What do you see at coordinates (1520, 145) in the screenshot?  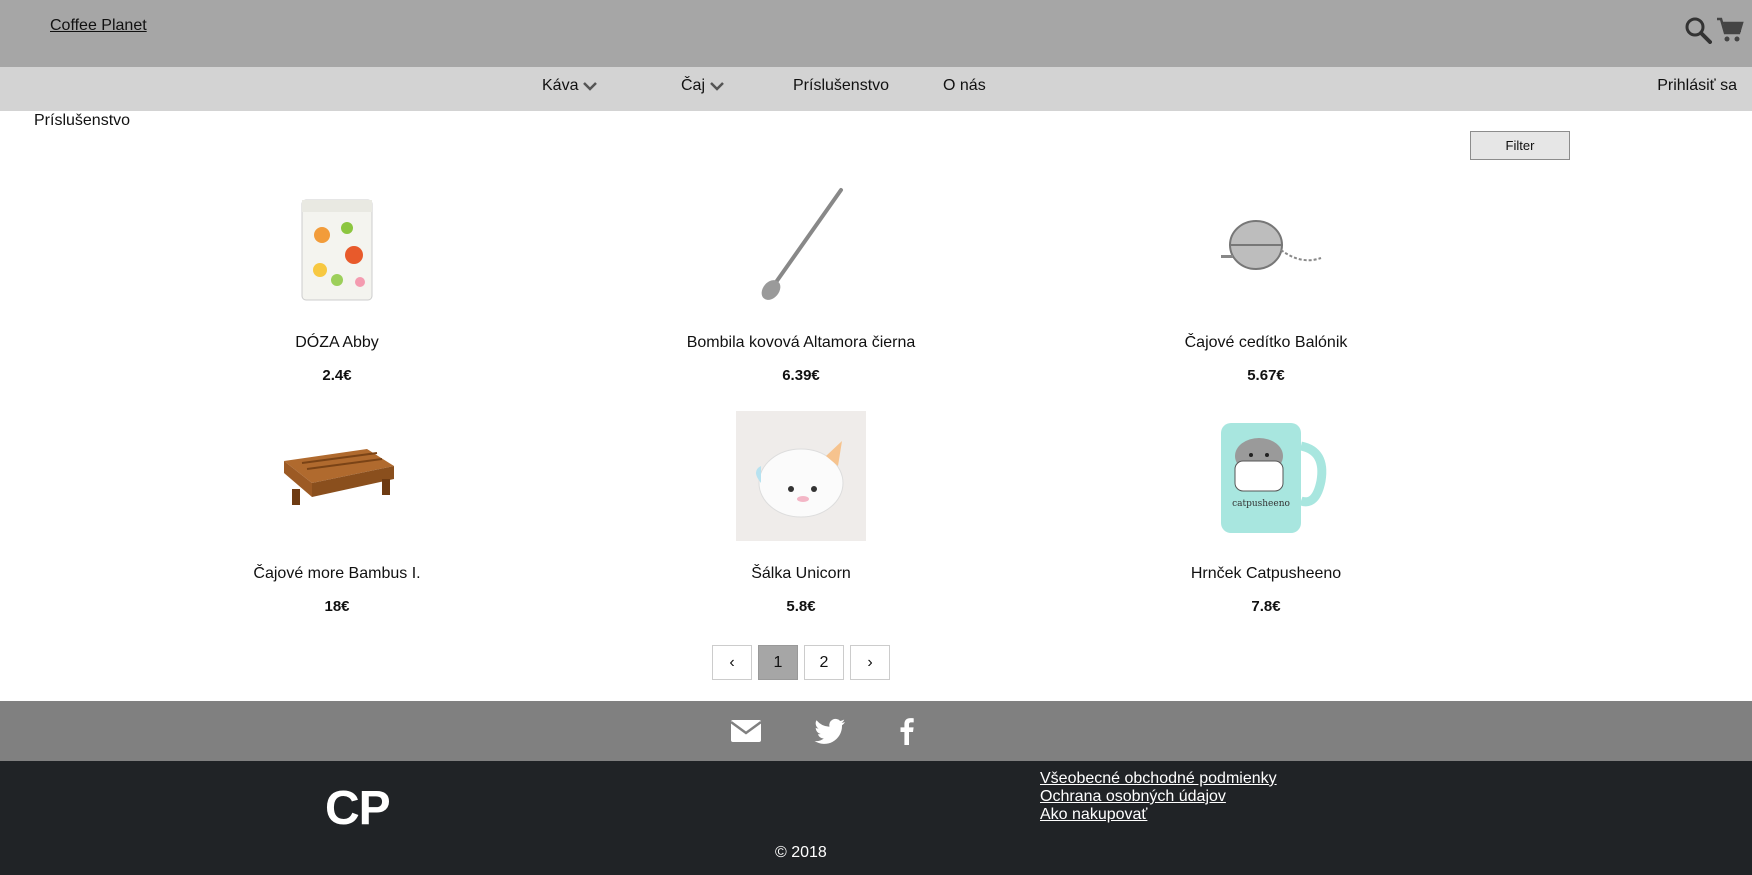 I see `filter-button: Filter` at bounding box center [1520, 145].